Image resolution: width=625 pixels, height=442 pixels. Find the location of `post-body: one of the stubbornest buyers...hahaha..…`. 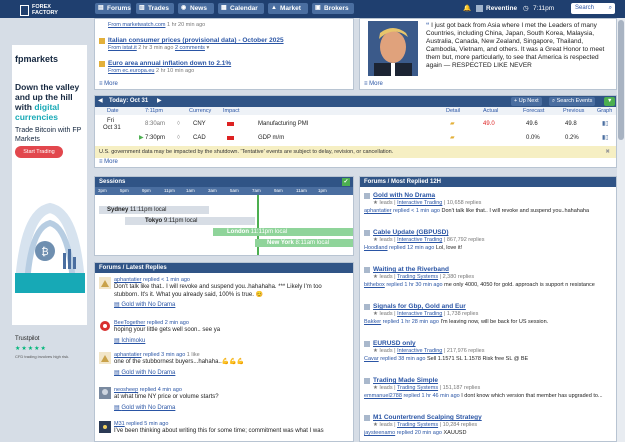

post-body: one of the stubbornest buyers...hahaha..… is located at coordinates (179, 362).